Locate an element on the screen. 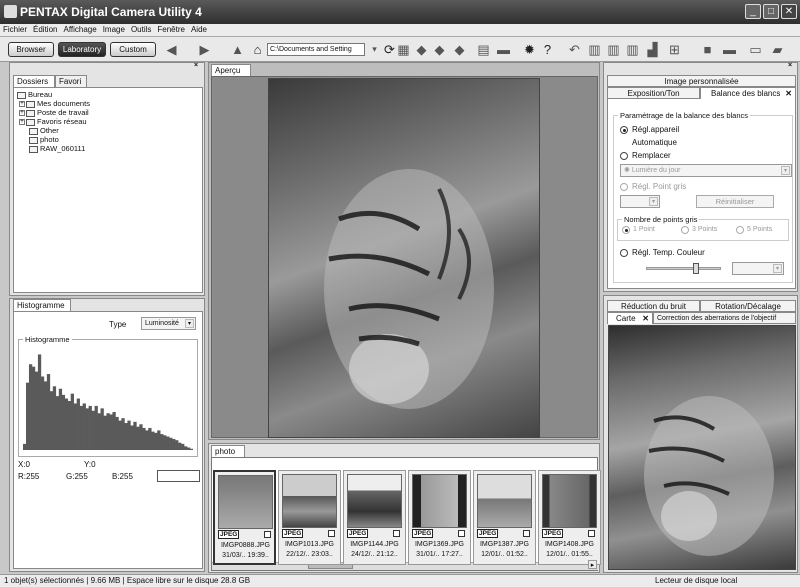 Image resolution: width=800 pixels, height=587 pixels. radio-remplacer is located at coordinates (624, 156).